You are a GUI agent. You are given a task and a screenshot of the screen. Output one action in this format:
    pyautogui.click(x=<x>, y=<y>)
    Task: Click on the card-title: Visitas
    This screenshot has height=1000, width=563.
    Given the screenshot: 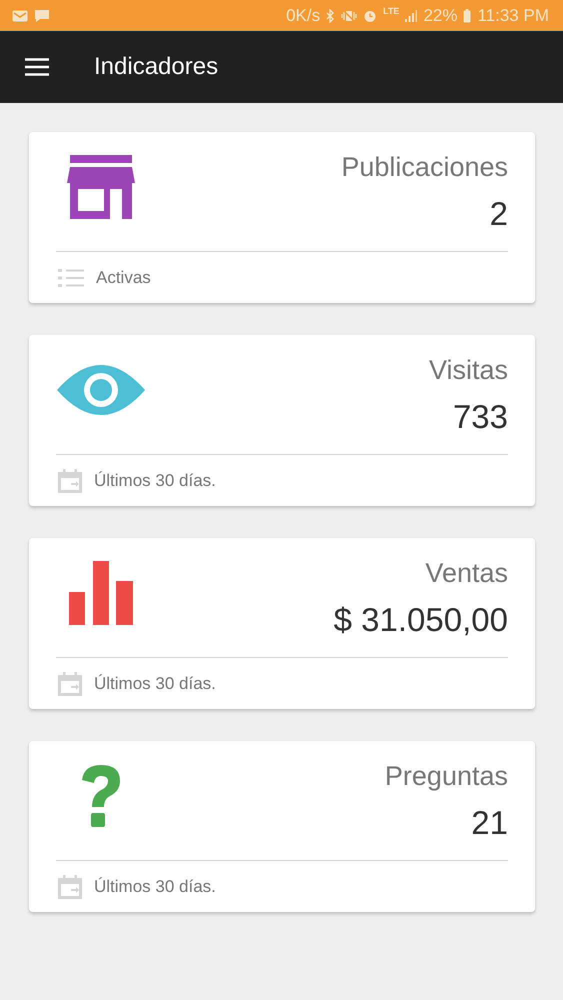 What is the action you would take?
    pyautogui.click(x=468, y=370)
    